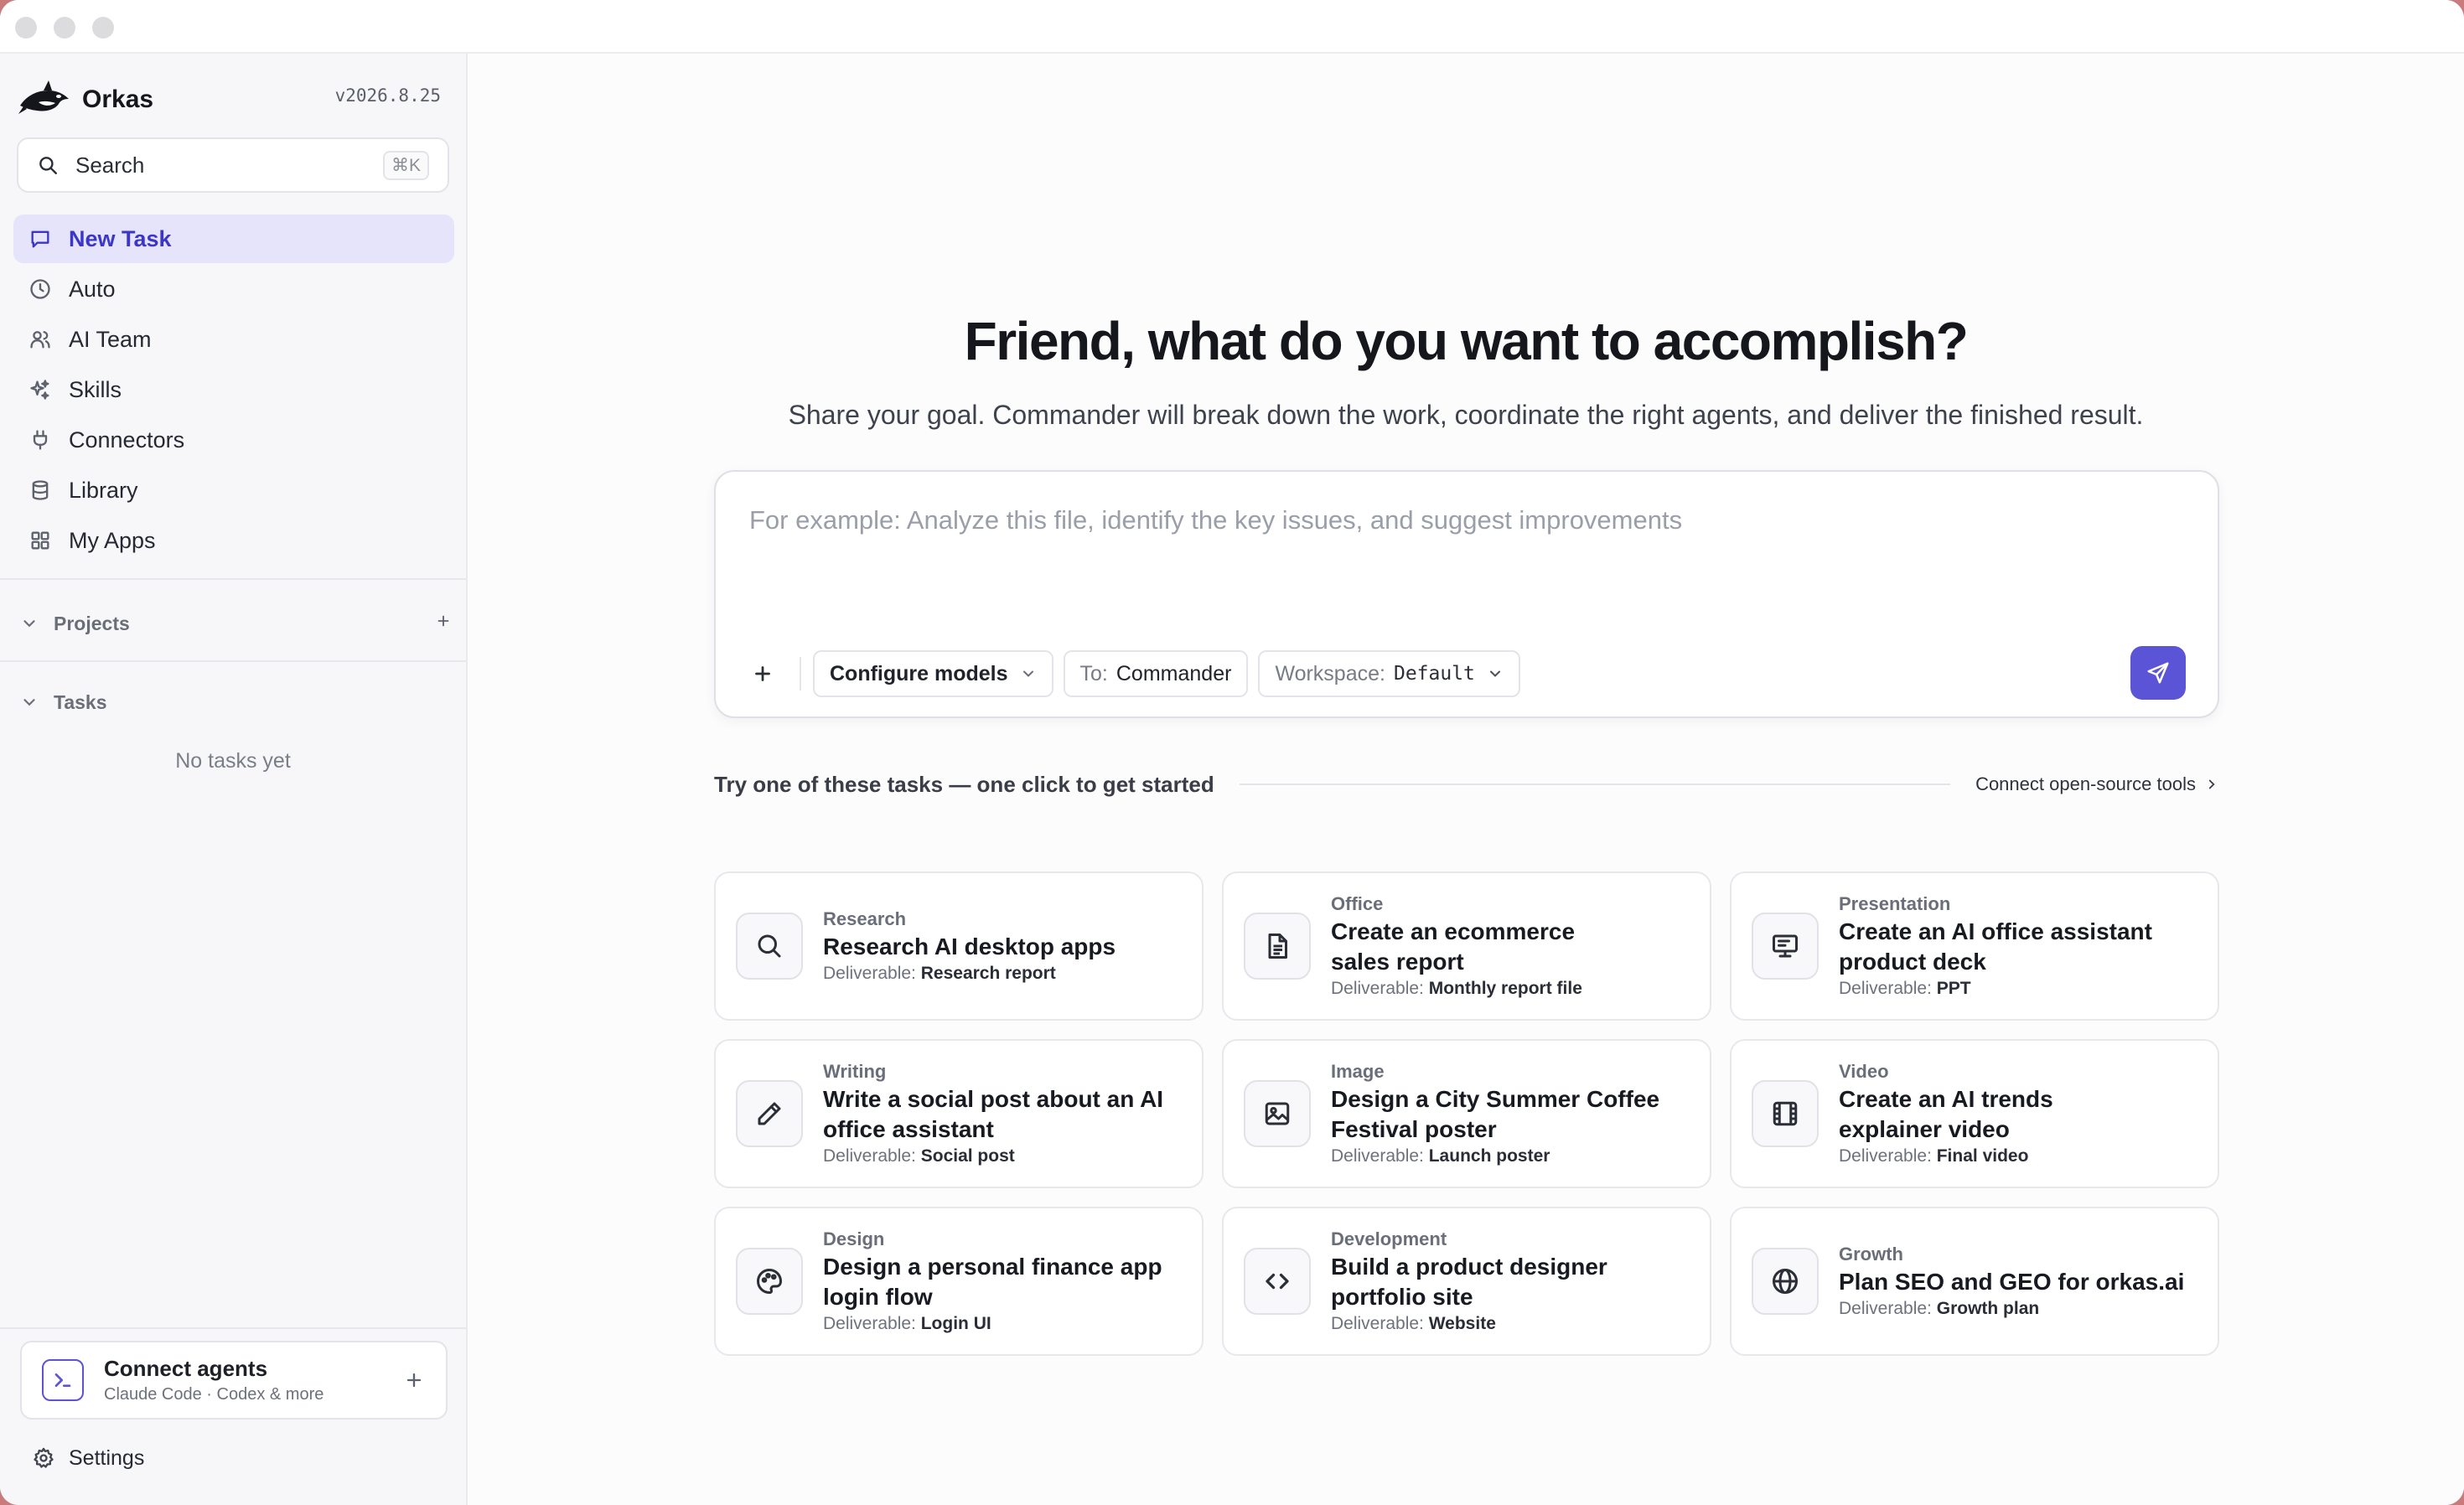 This screenshot has height=1505, width=2464. What do you see at coordinates (939, 973) in the screenshot?
I see `card-deliverable: Deliverable: Research report` at bounding box center [939, 973].